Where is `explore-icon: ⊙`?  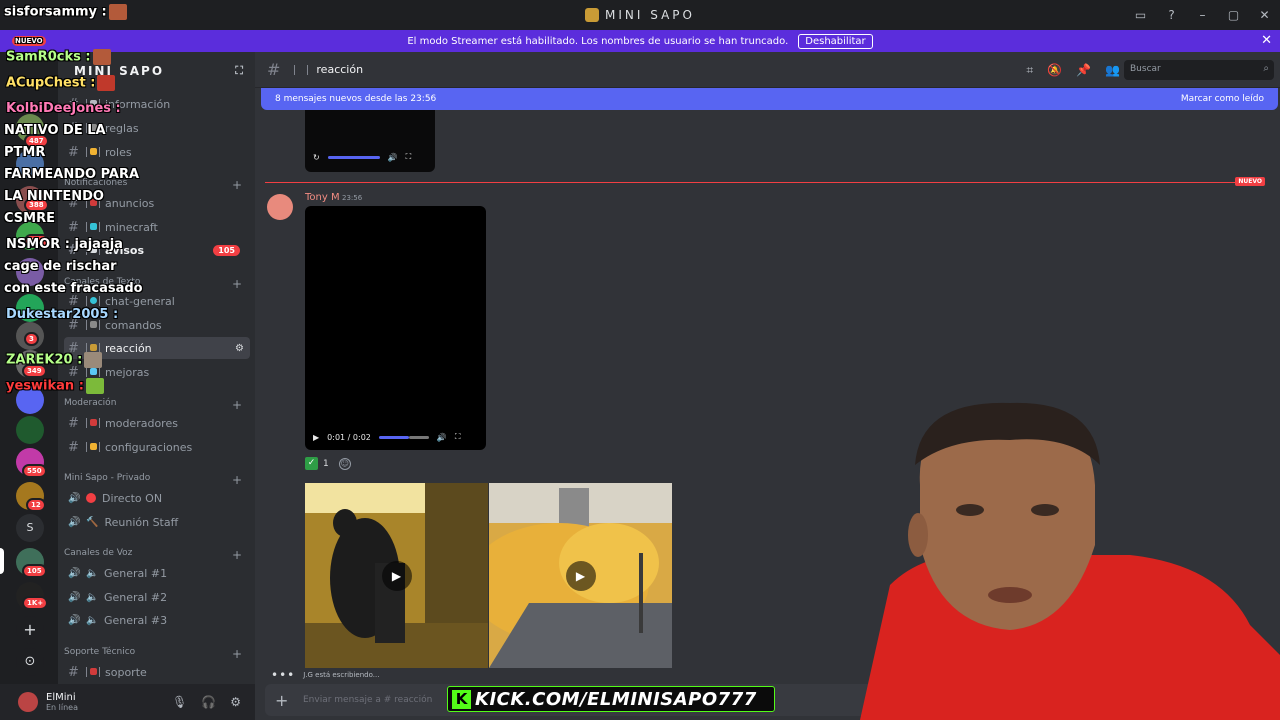 explore-icon: ⊙ is located at coordinates (30, 662).